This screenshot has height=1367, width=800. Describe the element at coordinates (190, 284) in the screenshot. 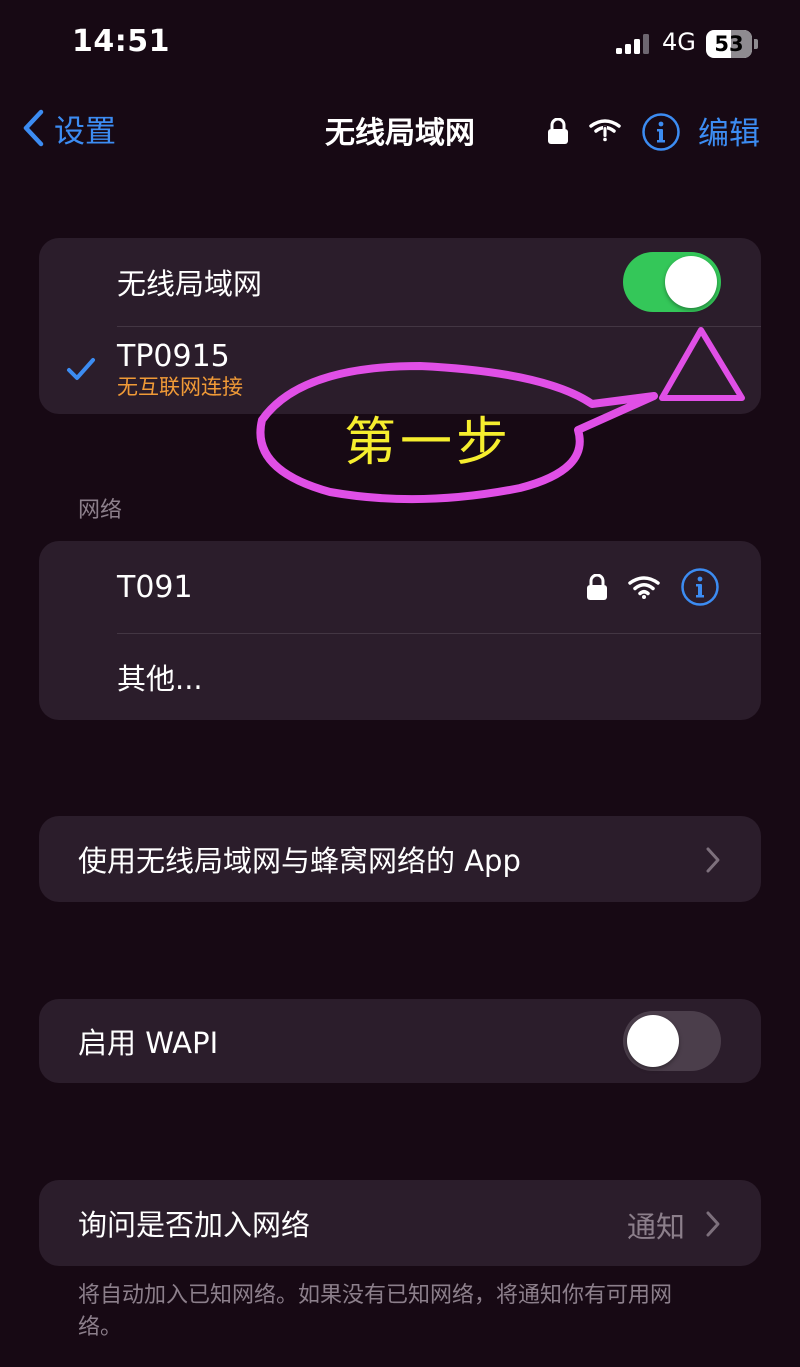

I see `wifi-toggle-label: 无线局域网` at that location.